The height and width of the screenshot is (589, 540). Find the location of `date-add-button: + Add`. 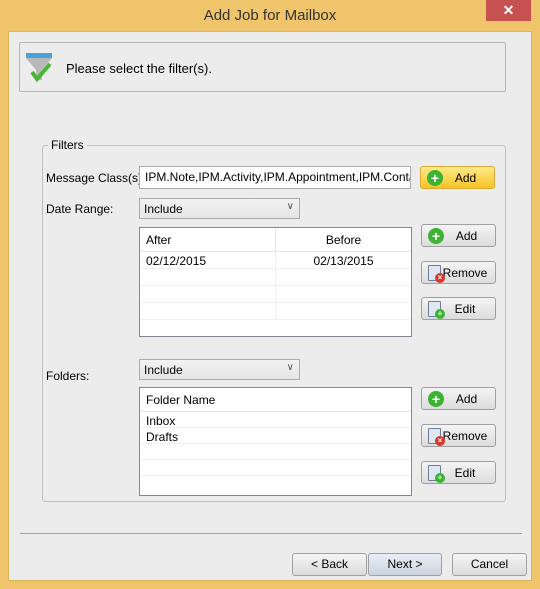

date-add-button: + Add is located at coordinates (458, 235).